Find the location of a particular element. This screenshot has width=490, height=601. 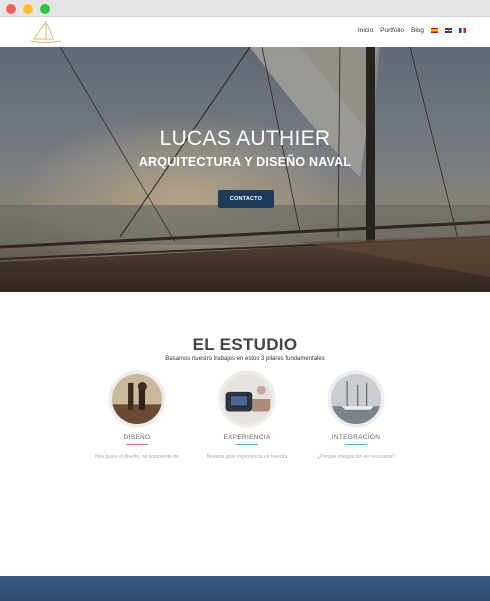

pillar-label: DISEÑO is located at coordinates (137, 437).